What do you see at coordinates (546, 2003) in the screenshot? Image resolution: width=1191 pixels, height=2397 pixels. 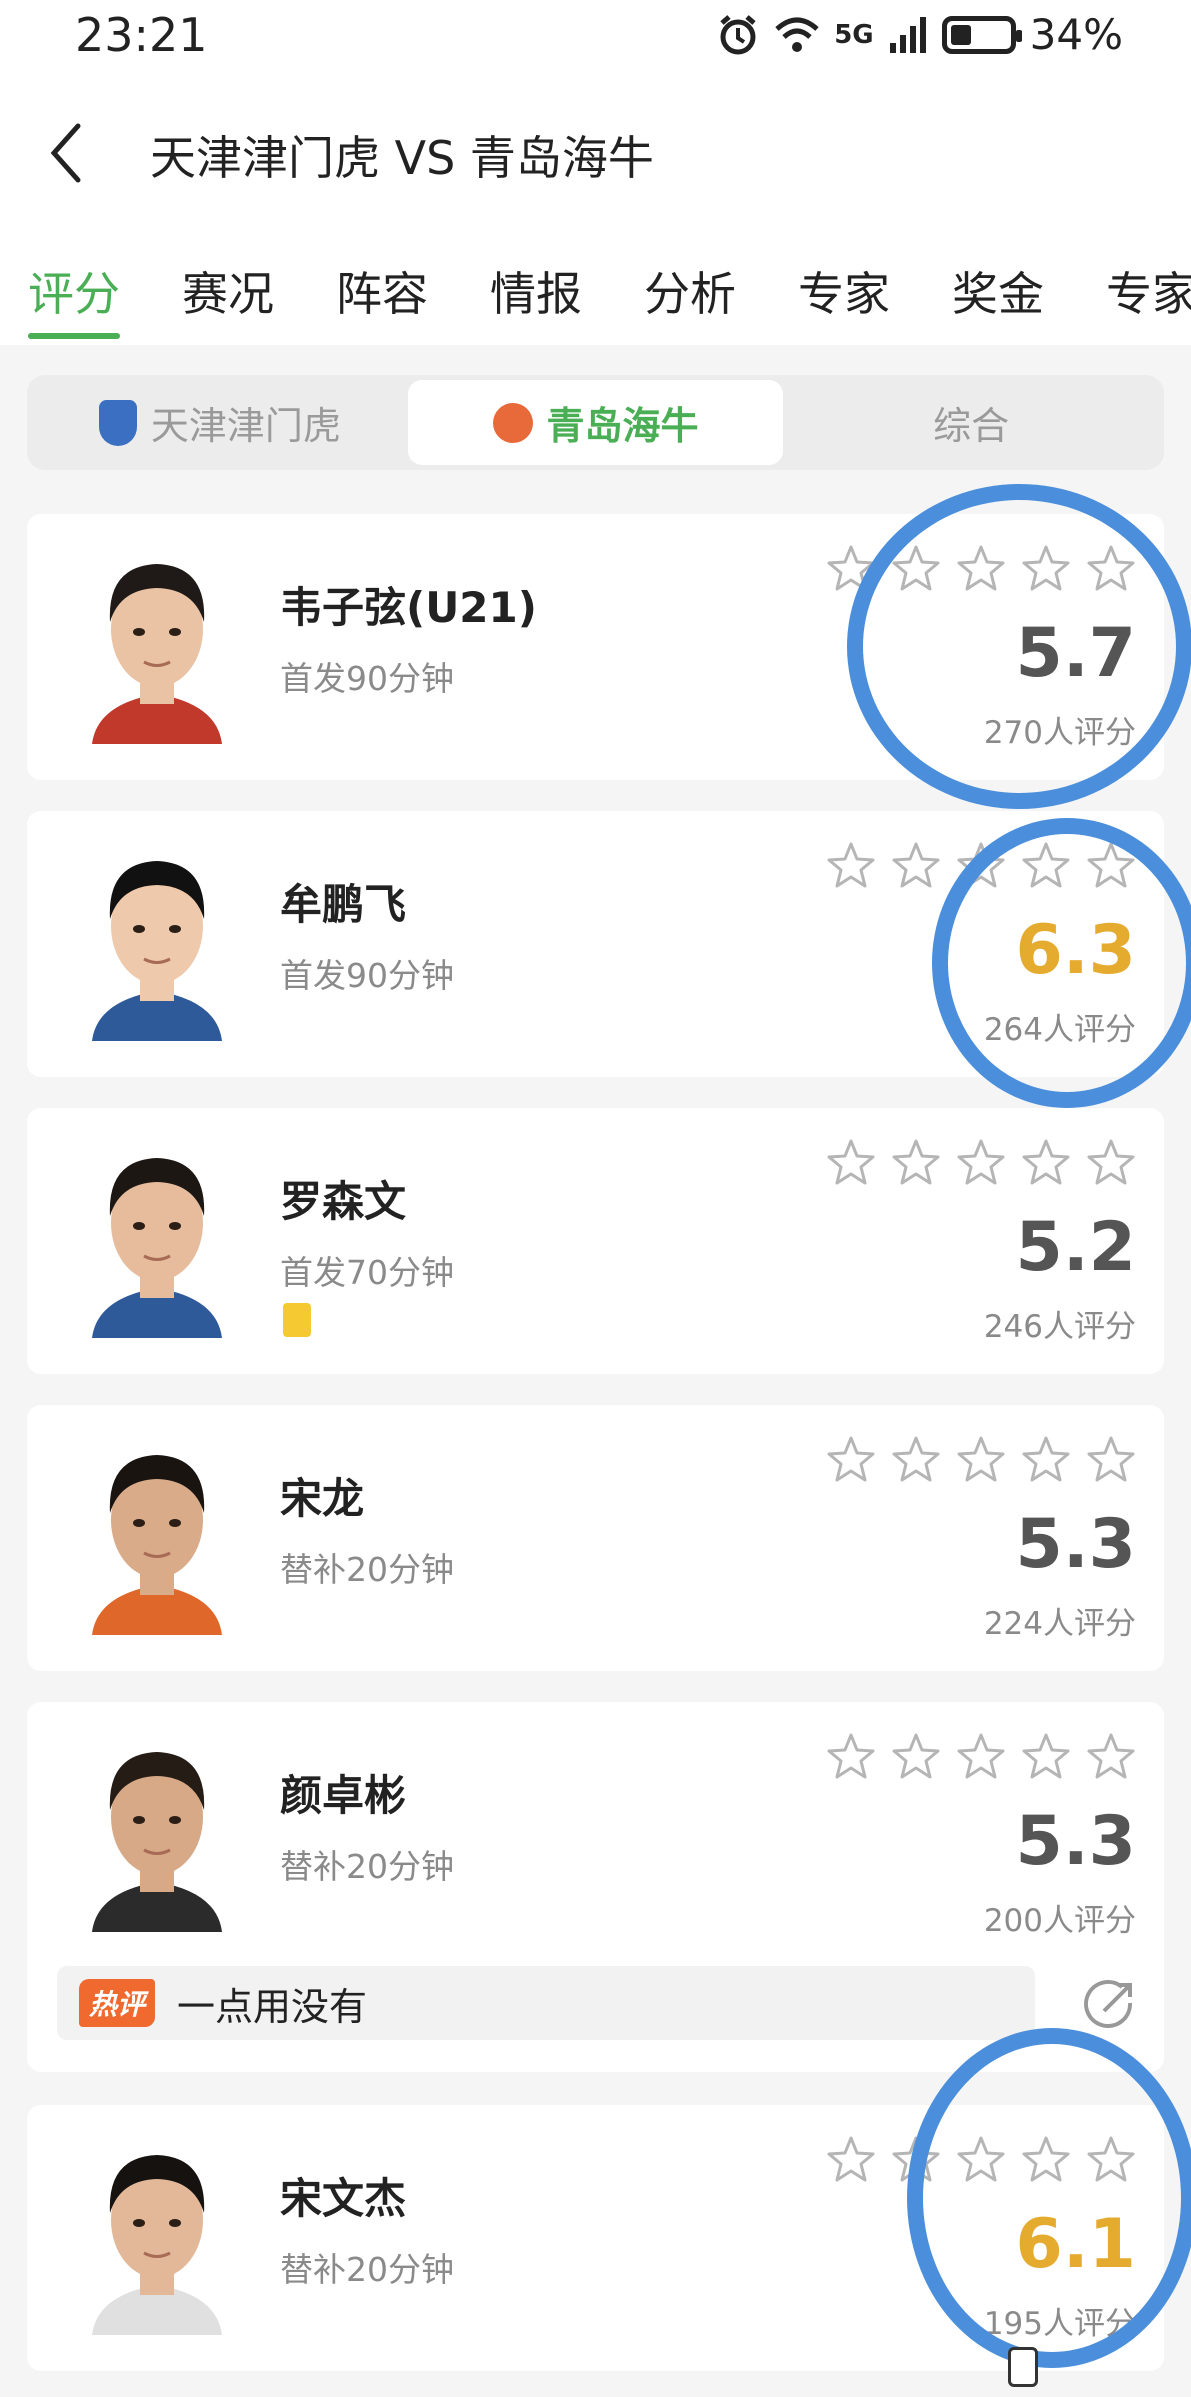 I see `hot-comment: 热评 一点用没有` at bounding box center [546, 2003].